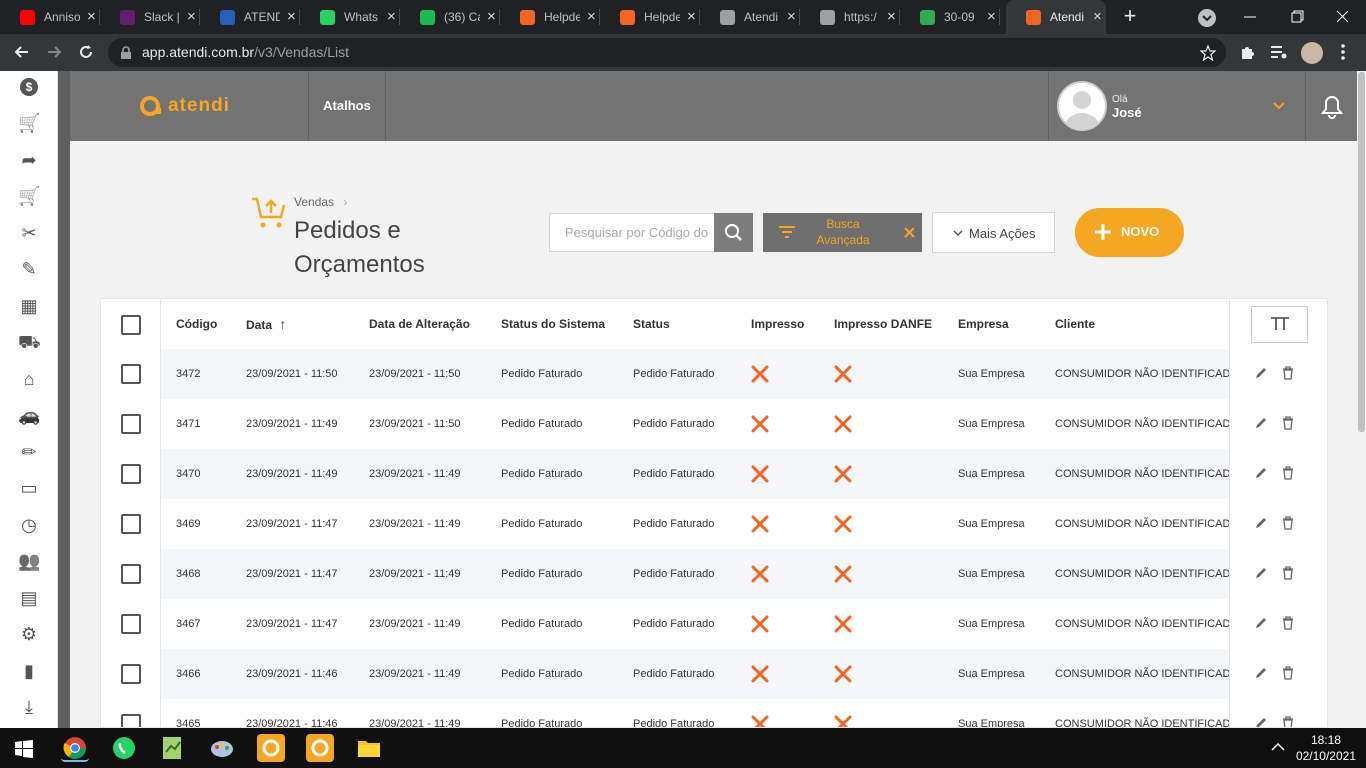  I want to click on chrome-taskbar-icon, so click(75, 748).